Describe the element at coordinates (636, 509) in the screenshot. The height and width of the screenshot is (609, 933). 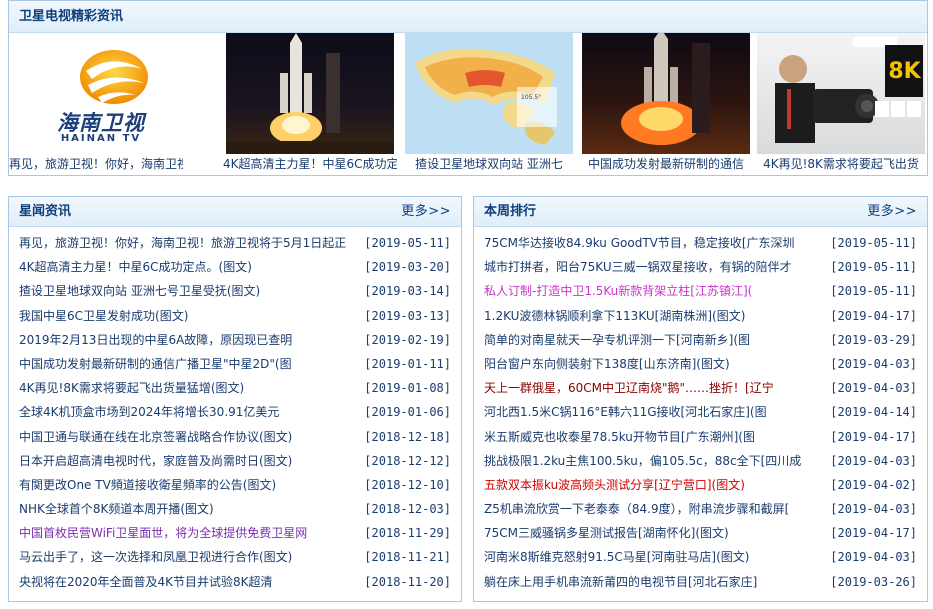
I see `list-item-title: Z5机串流欣赏一下老泰泰（84.9度），附串流步骤和截屏[` at that location.